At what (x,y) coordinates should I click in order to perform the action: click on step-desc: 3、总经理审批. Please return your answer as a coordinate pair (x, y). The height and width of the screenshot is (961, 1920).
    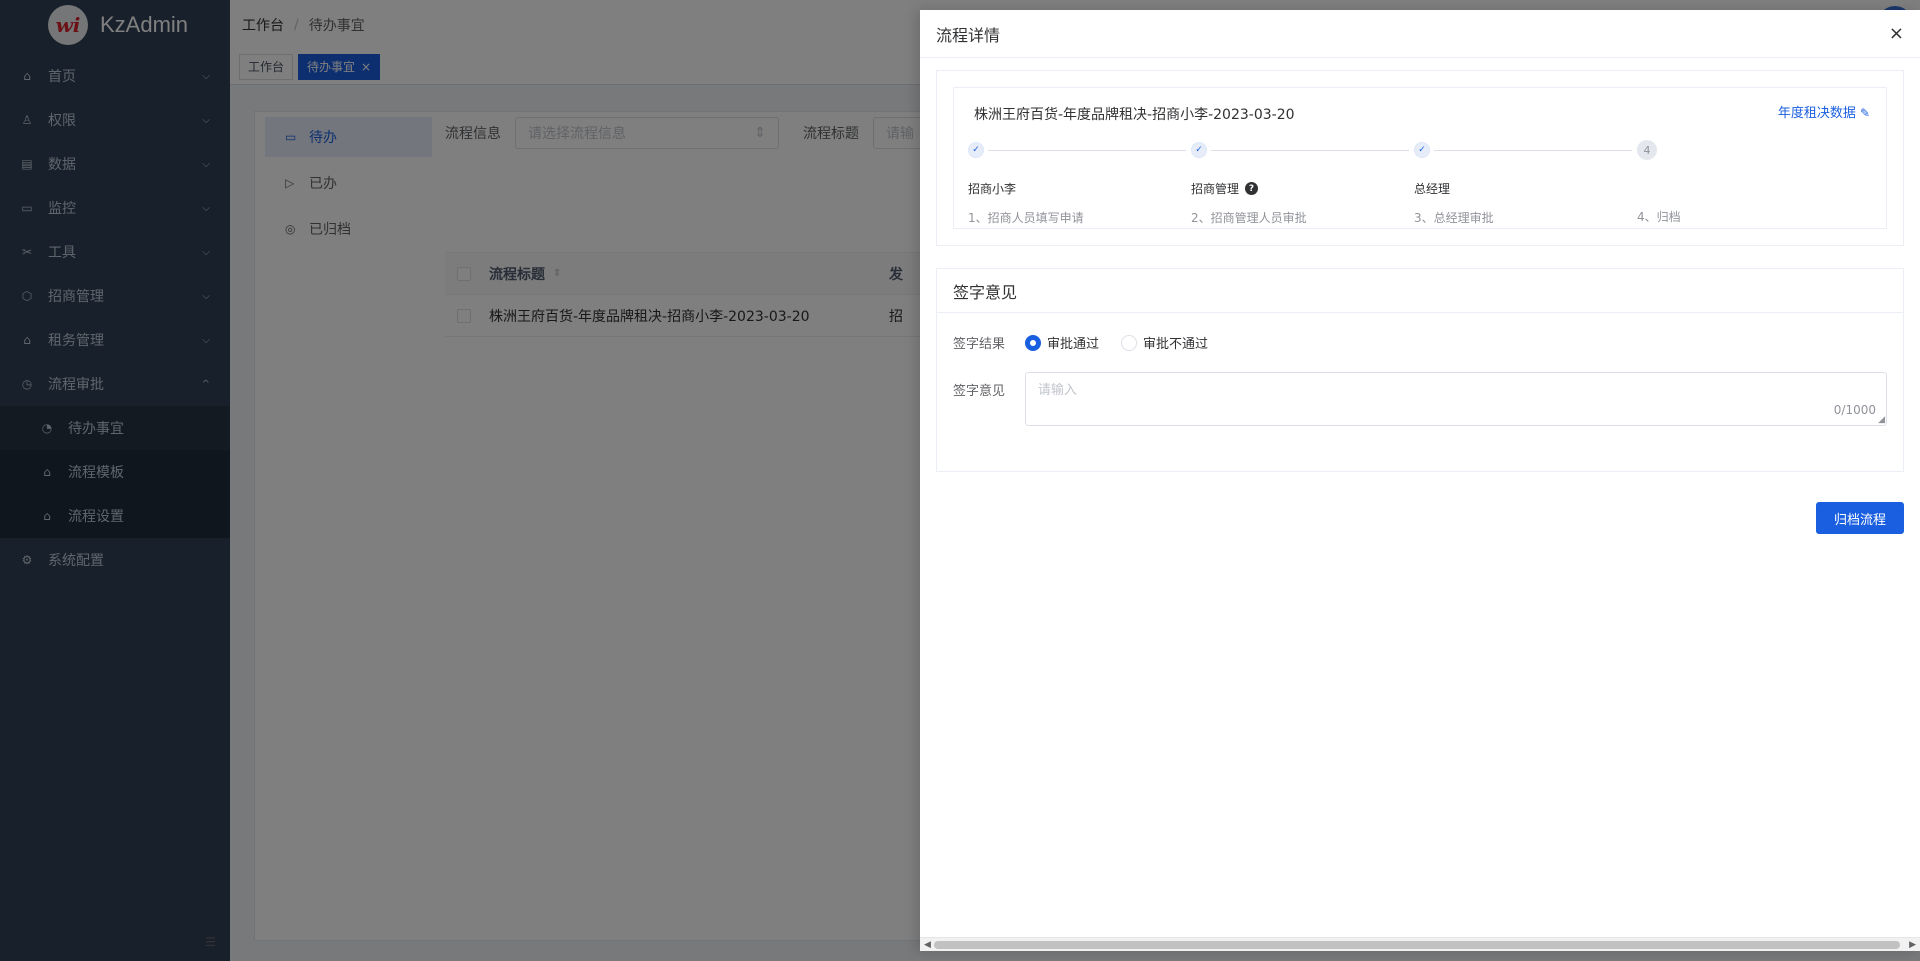
    Looking at the image, I should click on (1454, 218).